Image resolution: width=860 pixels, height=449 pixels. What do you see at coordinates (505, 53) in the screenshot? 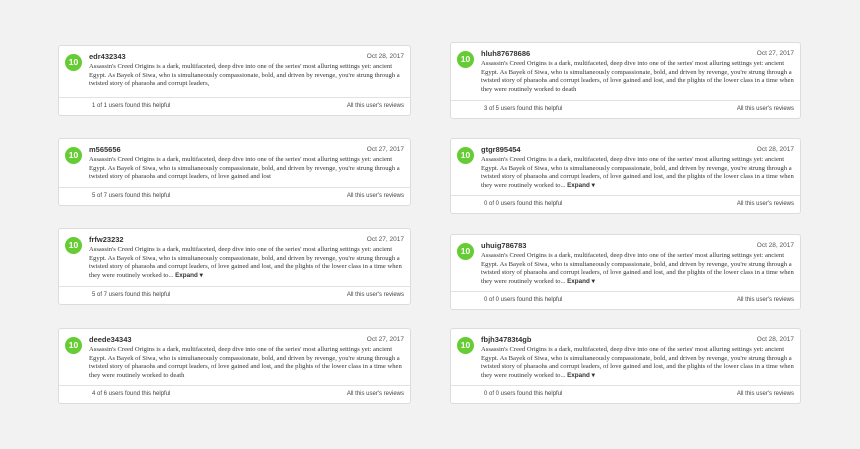
I see `username: hluh87678686` at bounding box center [505, 53].